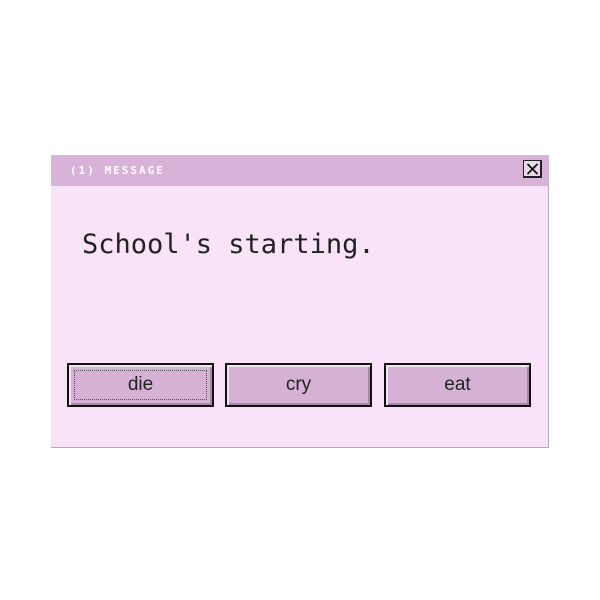 The width and height of the screenshot is (600, 600). What do you see at coordinates (228, 244) in the screenshot?
I see `dialog-message: School's starting.` at bounding box center [228, 244].